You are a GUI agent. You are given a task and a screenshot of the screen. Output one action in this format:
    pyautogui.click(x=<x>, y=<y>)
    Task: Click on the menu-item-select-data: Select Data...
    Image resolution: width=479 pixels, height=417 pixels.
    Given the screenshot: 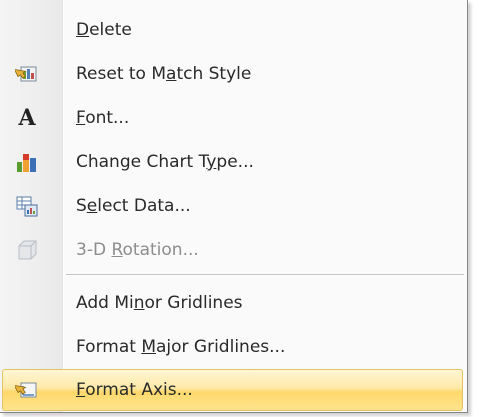 What is the action you would take?
    pyautogui.click(x=232, y=206)
    